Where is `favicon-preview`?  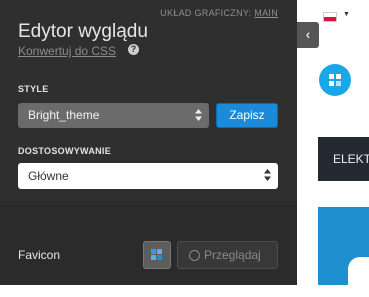 favicon-preview is located at coordinates (157, 255).